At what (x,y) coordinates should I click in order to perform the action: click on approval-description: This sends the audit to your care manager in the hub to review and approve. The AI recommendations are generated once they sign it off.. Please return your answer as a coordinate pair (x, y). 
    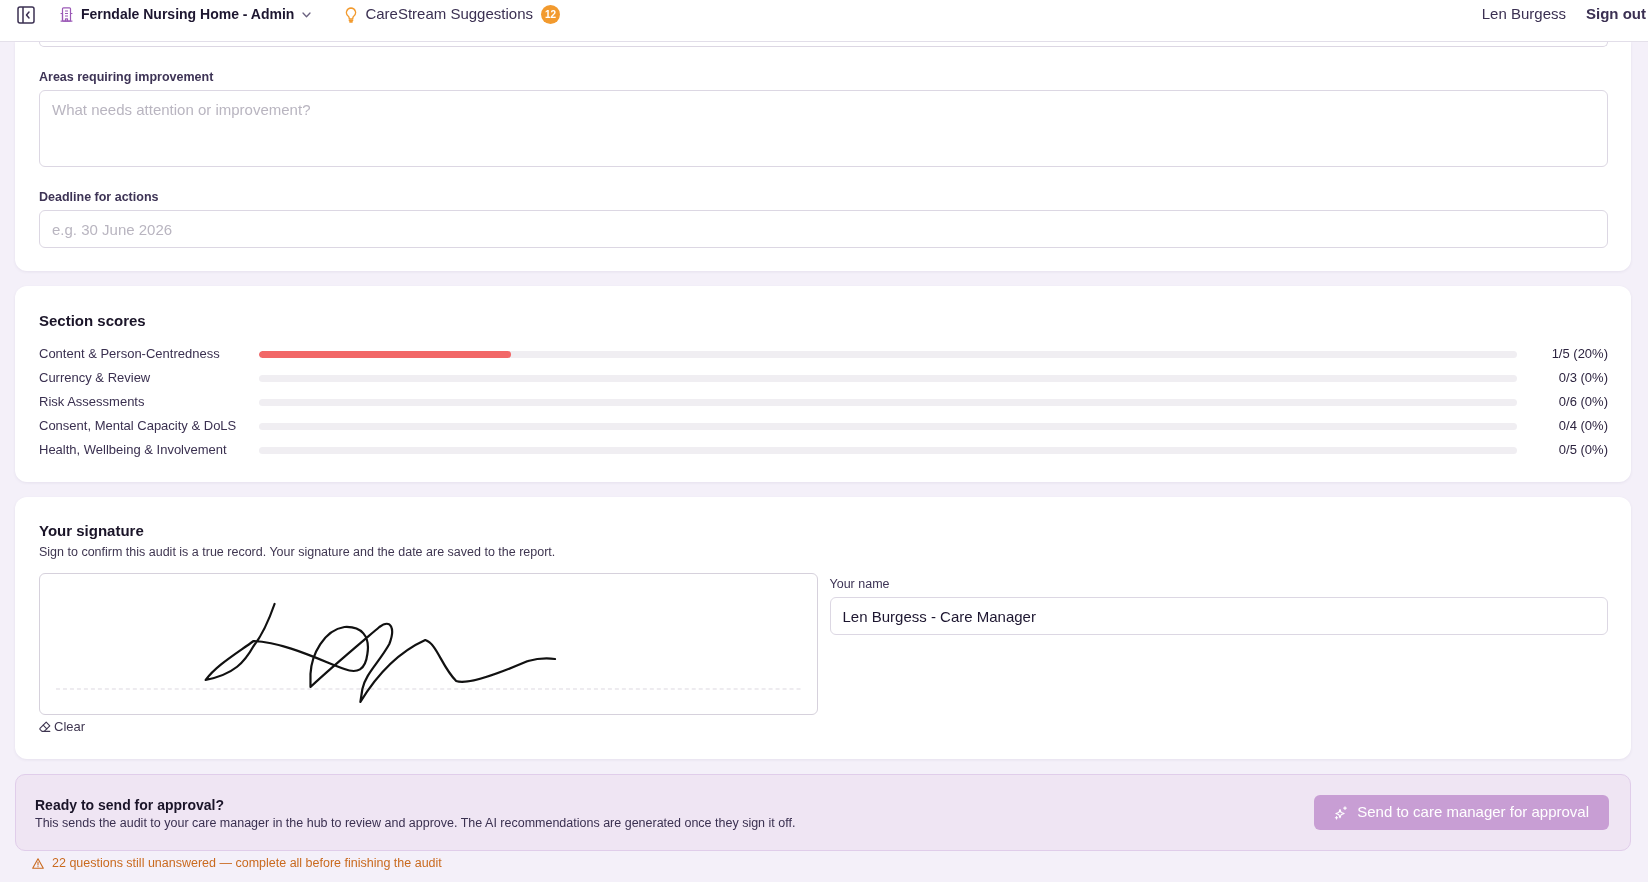
    Looking at the image, I should click on (415, 822).